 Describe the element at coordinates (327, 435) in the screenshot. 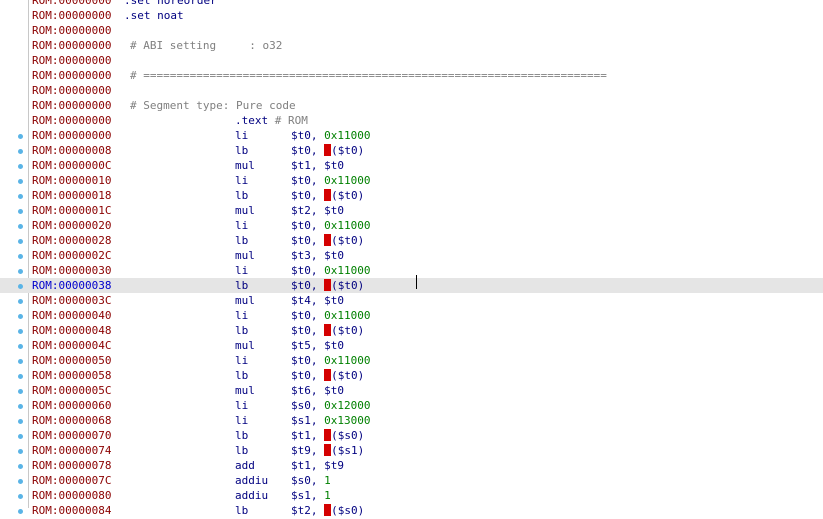

I see `operands: $t1, 0($s0)` at that location.